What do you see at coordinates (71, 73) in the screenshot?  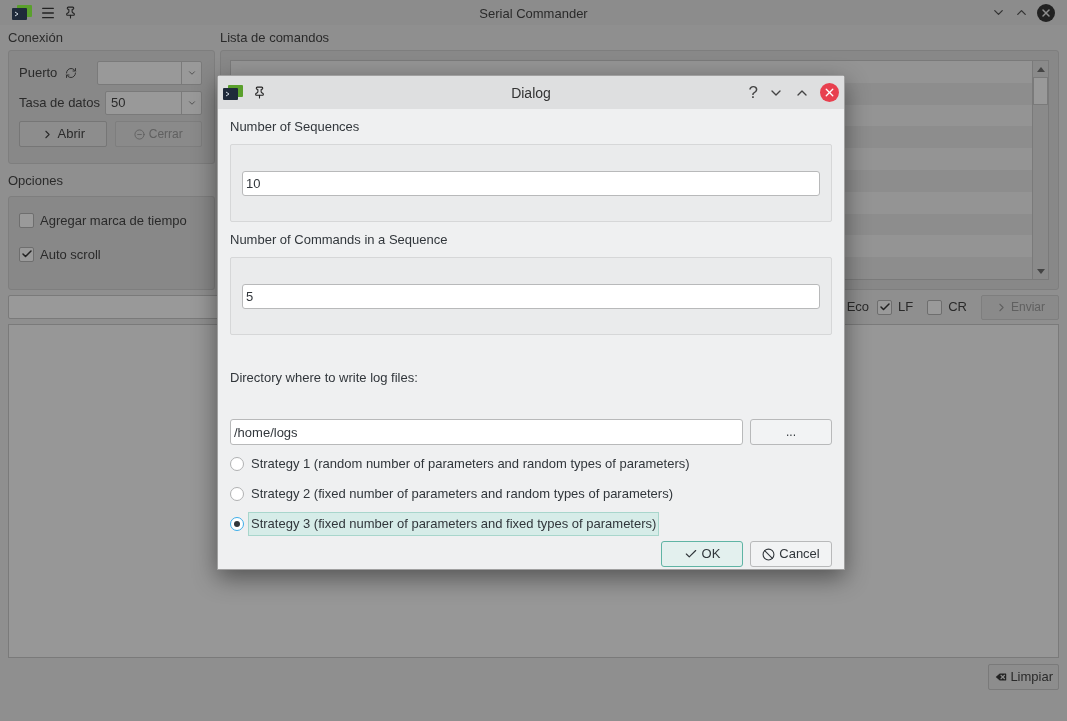 I see `refresh-icon` at bounding box center [71, 73].